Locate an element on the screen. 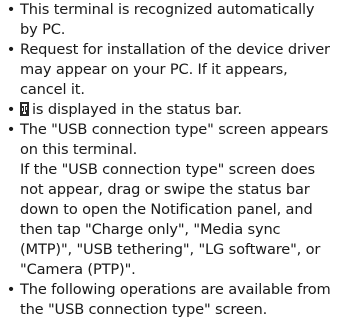 The image size is (340, 320). bullet-item-status-bar: • is displayed in the status bar. is located at coordinates (171, 110).